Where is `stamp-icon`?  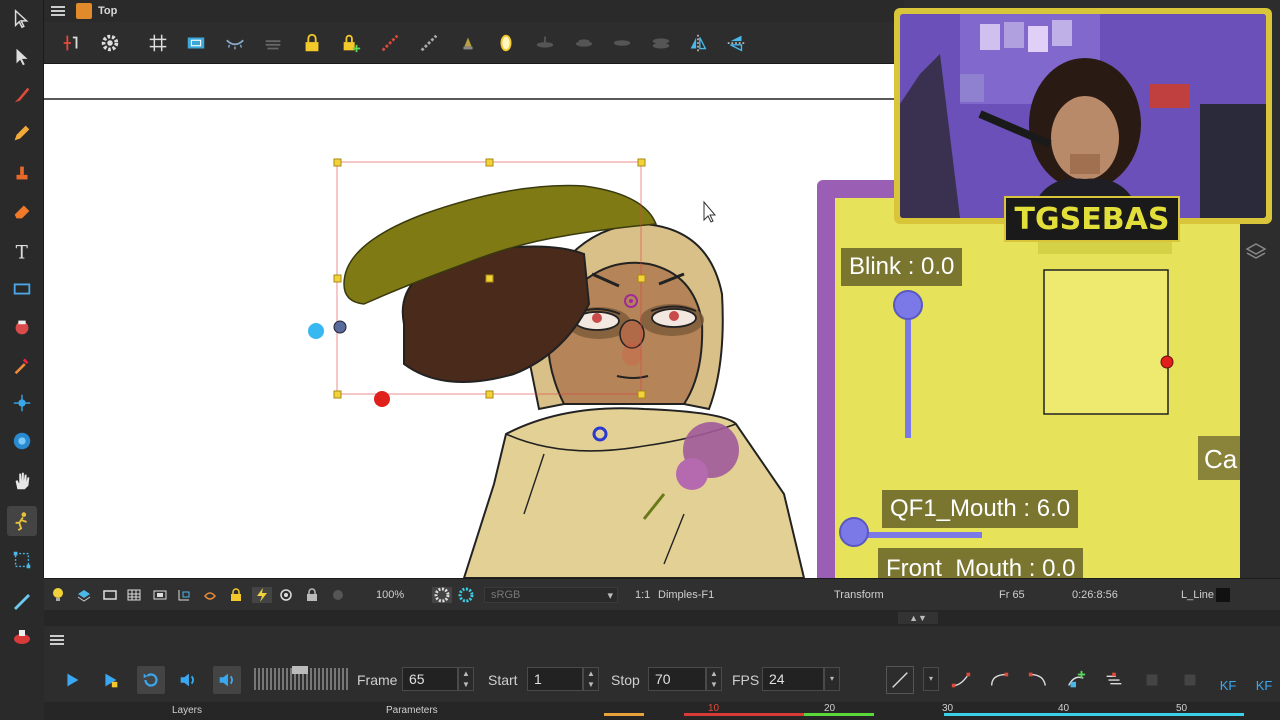 stamp-icon is located at coordinates (22, 173).